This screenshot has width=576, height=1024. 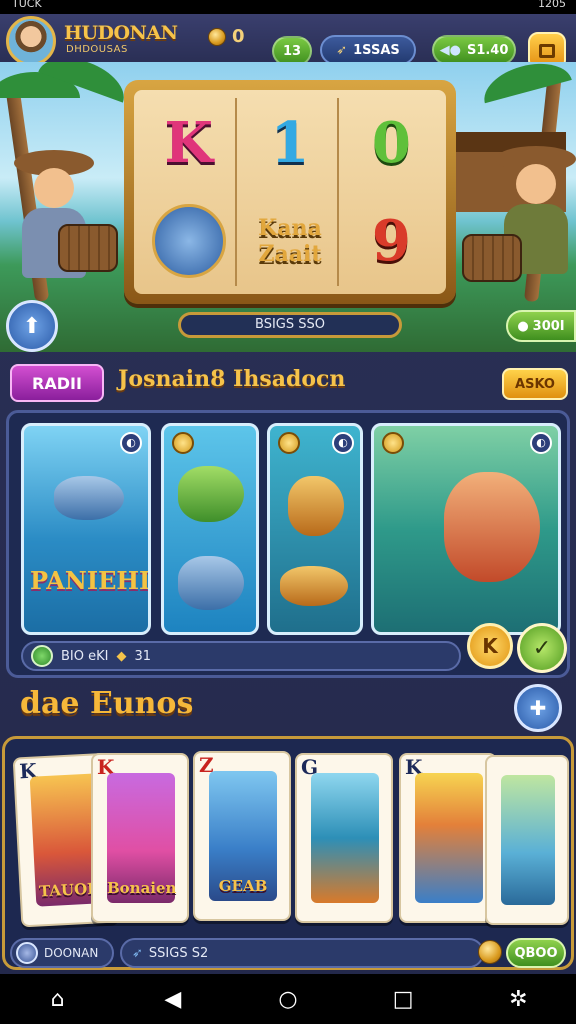 I want to click on slot-reels-frame: K 1 Kana Zaait 0 9, so click(x=290, y=192).